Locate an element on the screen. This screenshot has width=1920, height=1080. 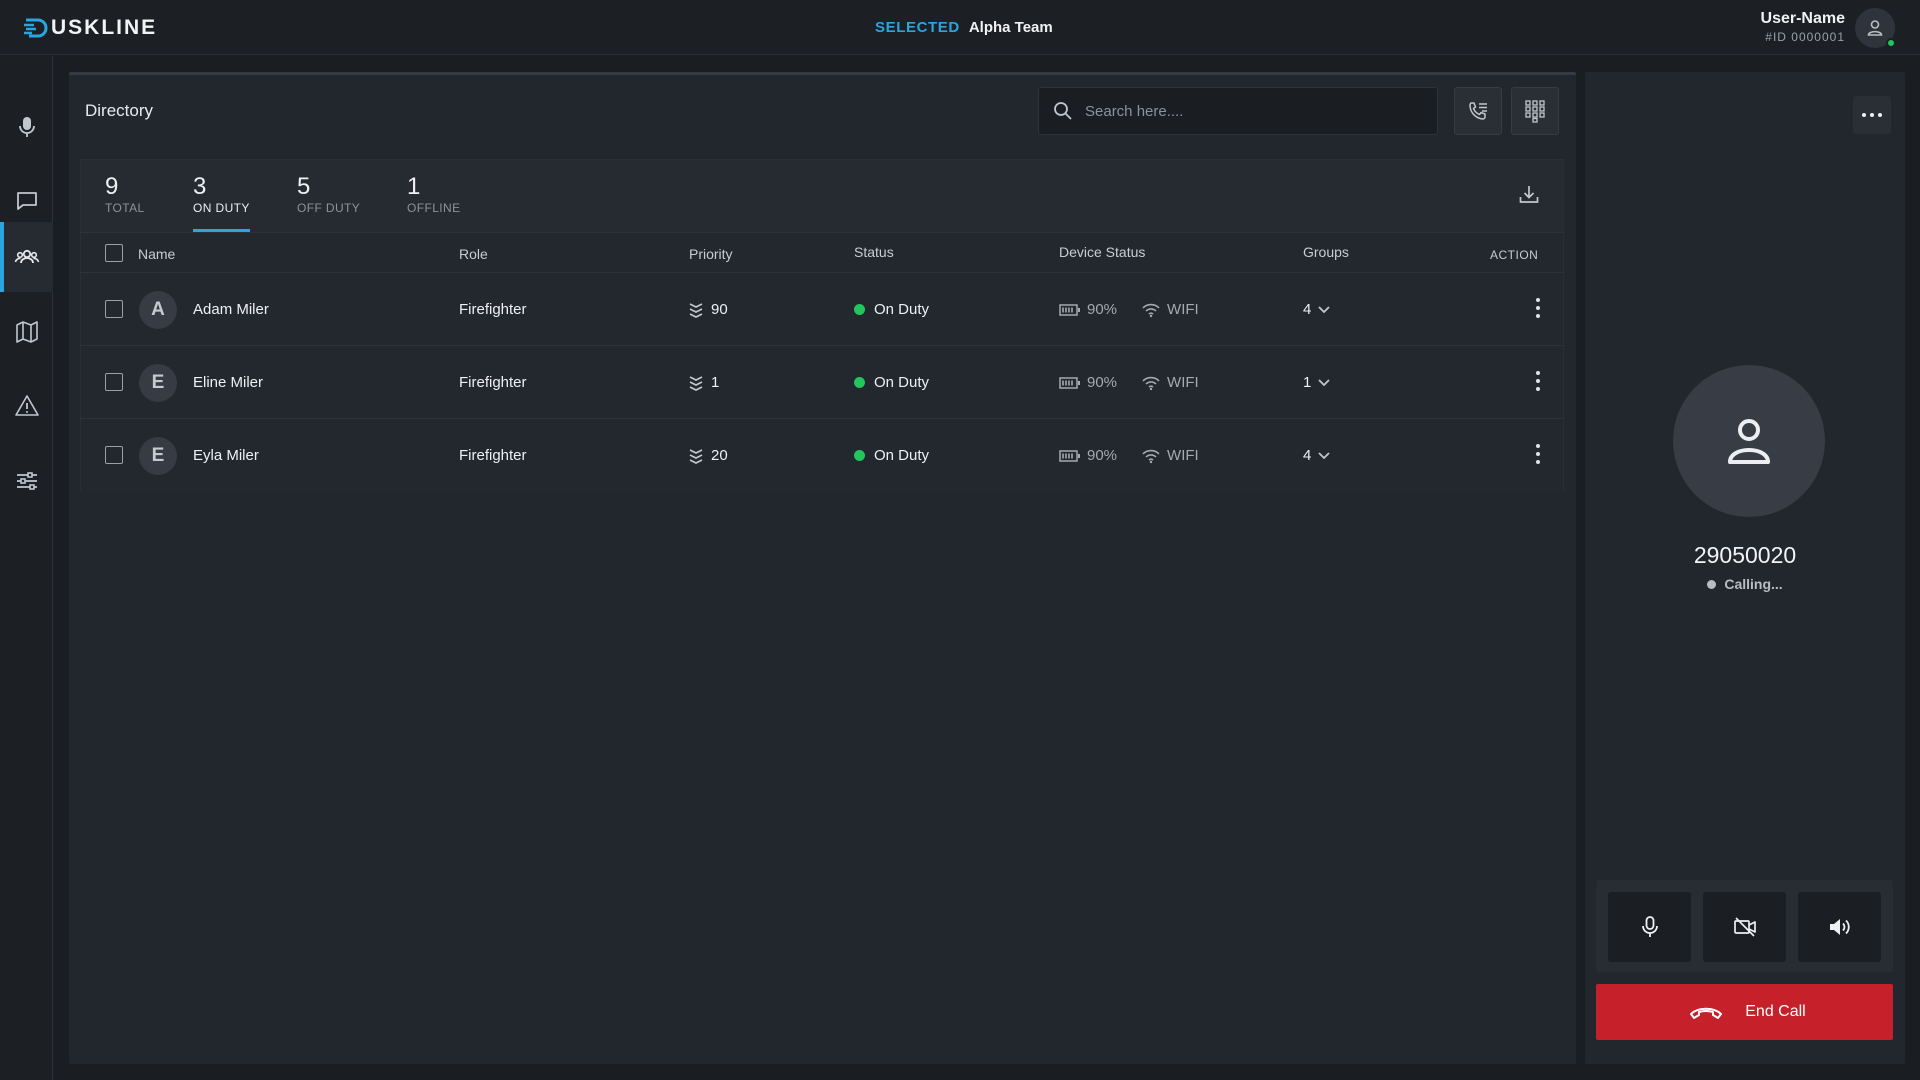
wifi-icon is located at coordinates (1151, 456).